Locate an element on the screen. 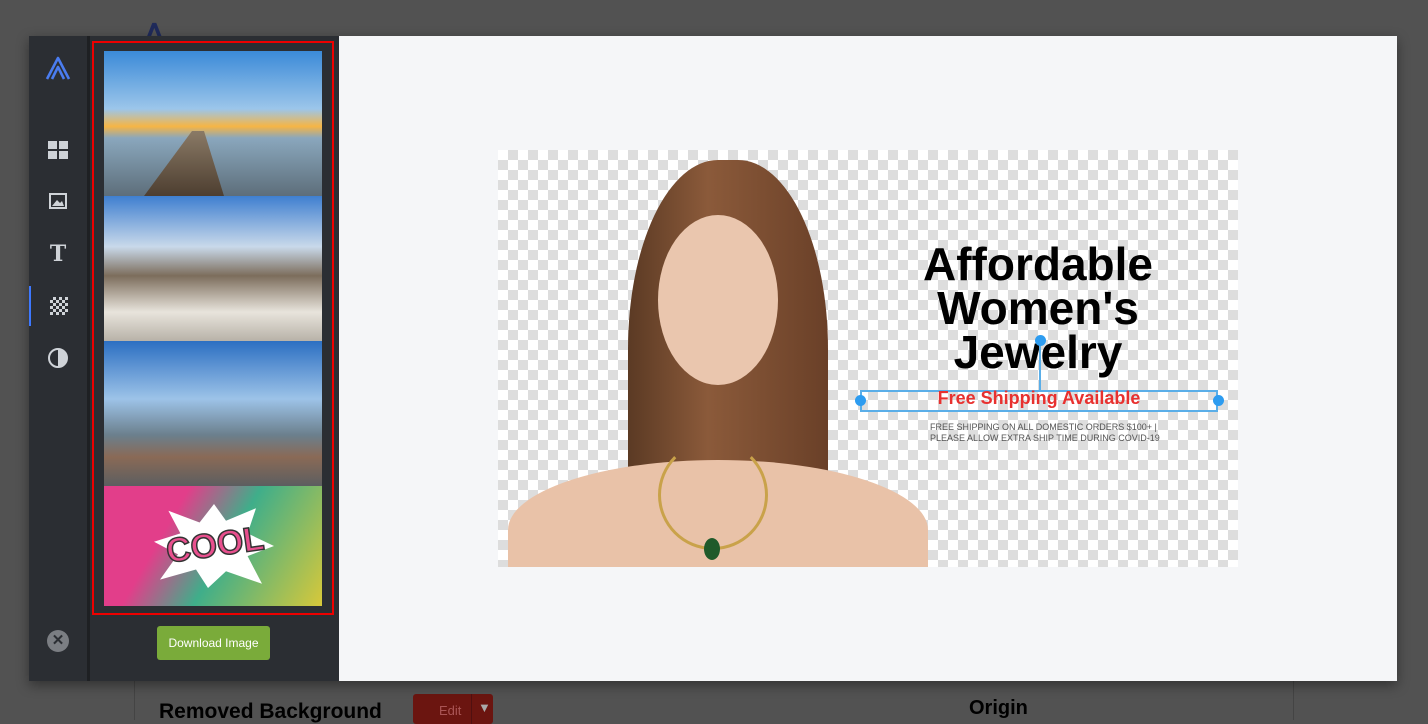 This screenshot has height=724, width=1428. edit-button: Edit ▼ is located at coordinates (453, 709).